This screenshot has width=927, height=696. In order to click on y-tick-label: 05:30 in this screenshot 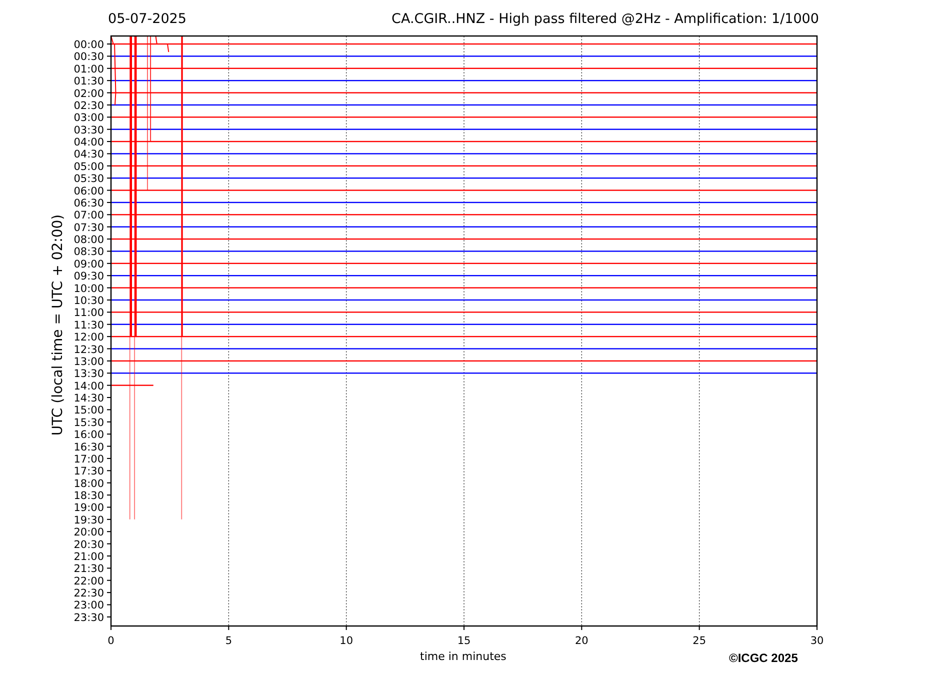, I will do `click(89, 179)`.